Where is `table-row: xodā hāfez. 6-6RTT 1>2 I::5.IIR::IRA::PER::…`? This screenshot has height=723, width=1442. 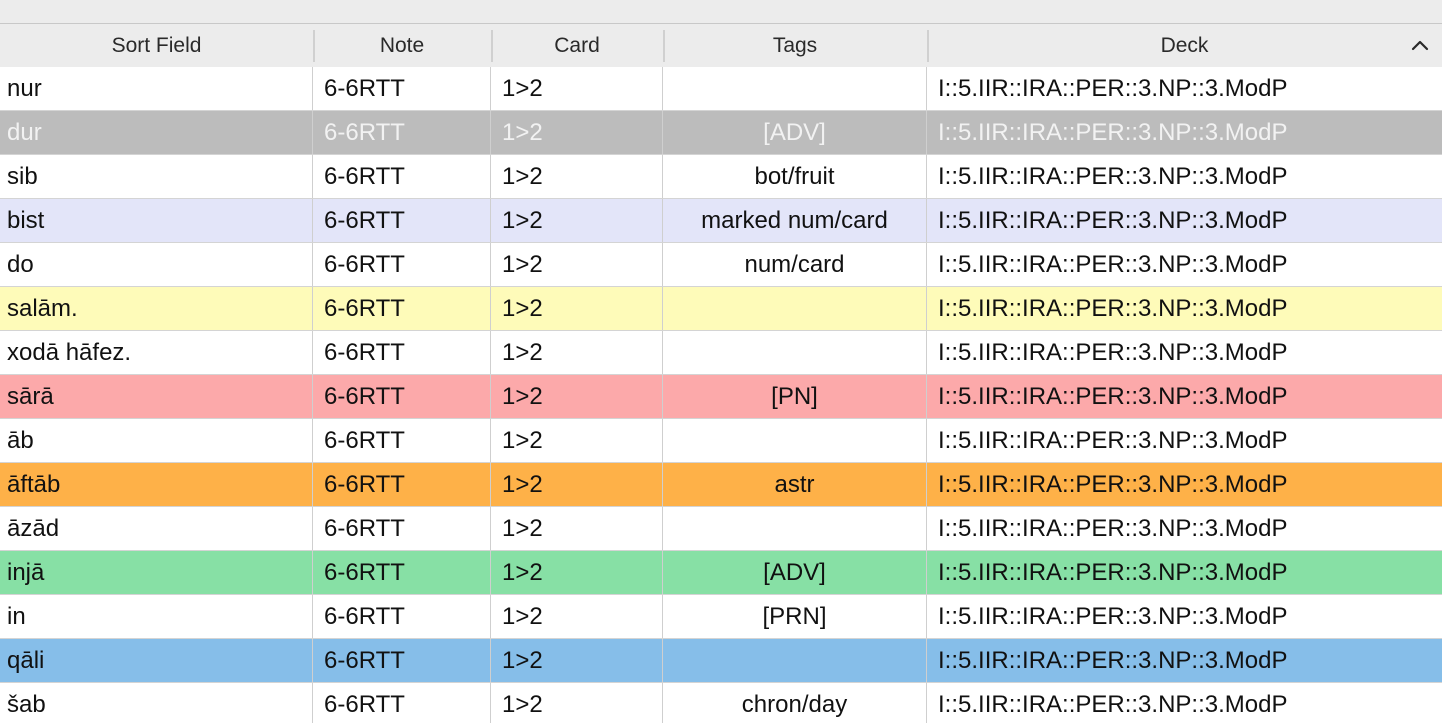 table-row: xodā hāfez. 6-6RTT 1>2 I::5.IIR::IRA::PER::… is located at coordinates (721, 353).